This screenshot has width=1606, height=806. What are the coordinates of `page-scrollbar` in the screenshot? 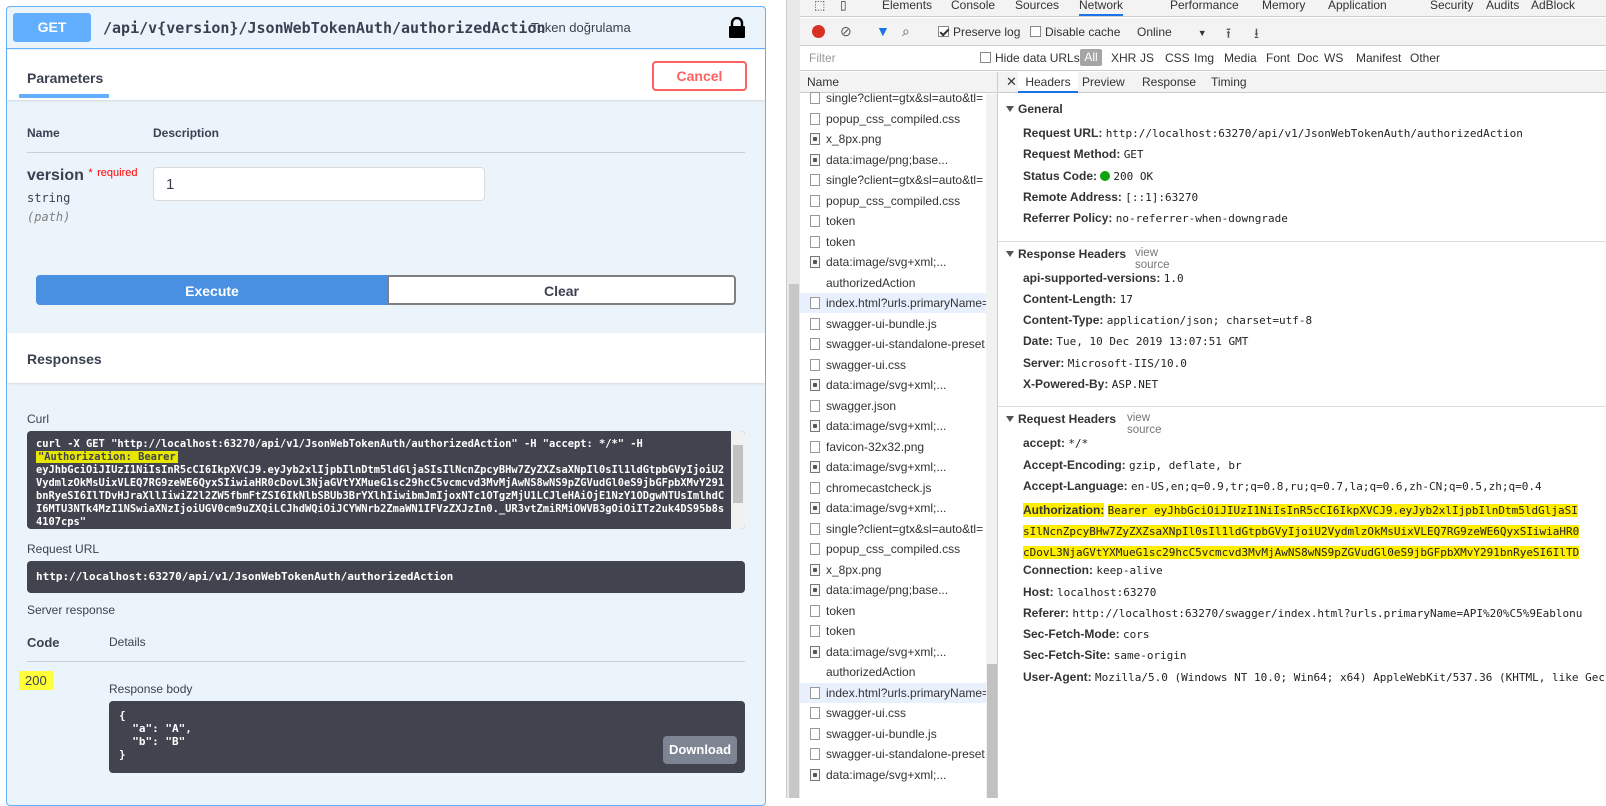 It's located at (793, 399).